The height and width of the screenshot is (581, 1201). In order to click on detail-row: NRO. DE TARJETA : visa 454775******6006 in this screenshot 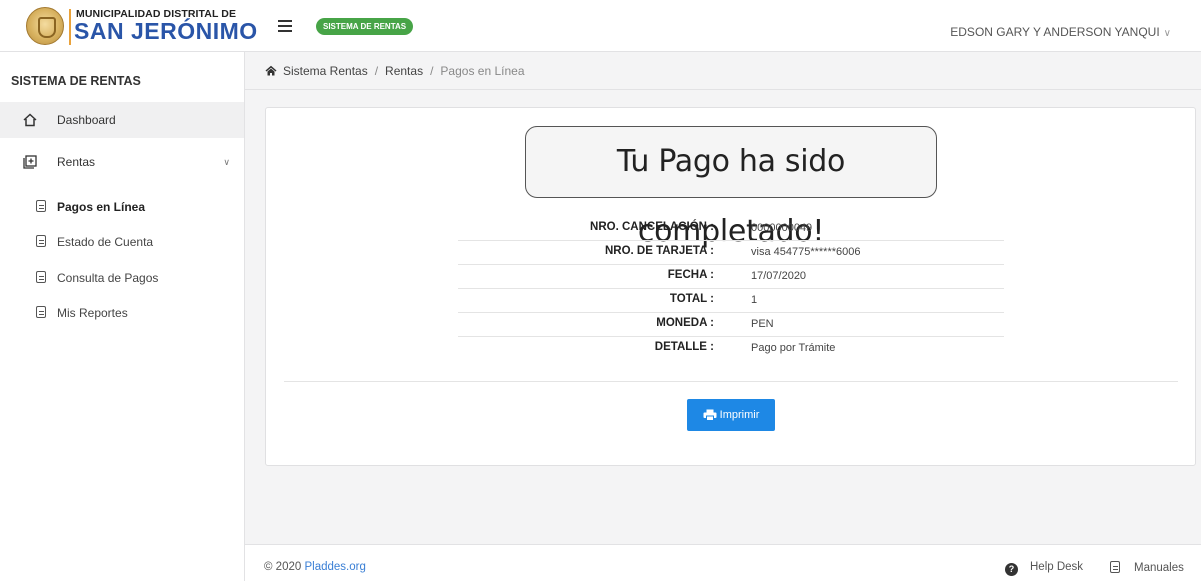, I will do `click(731, 253)`.